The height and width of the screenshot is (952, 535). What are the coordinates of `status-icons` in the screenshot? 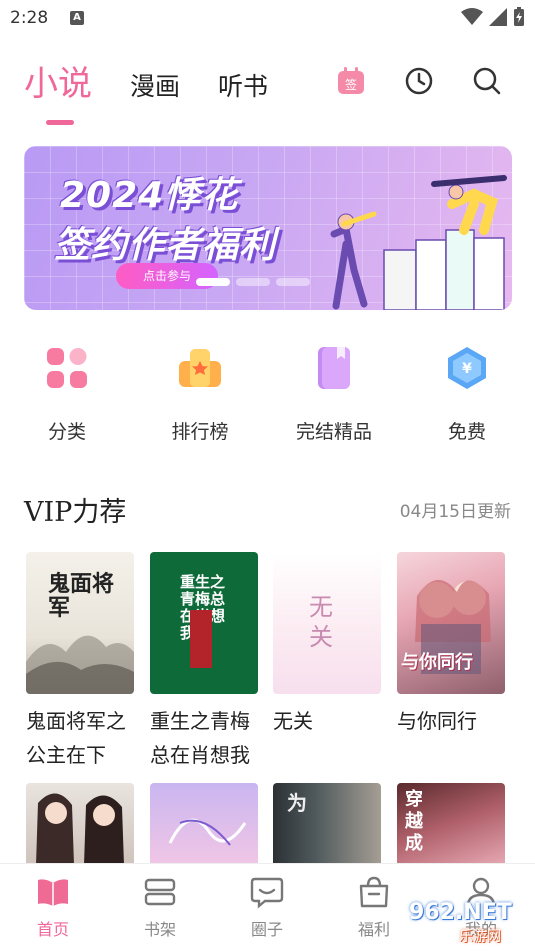 It's located at (493, 17).